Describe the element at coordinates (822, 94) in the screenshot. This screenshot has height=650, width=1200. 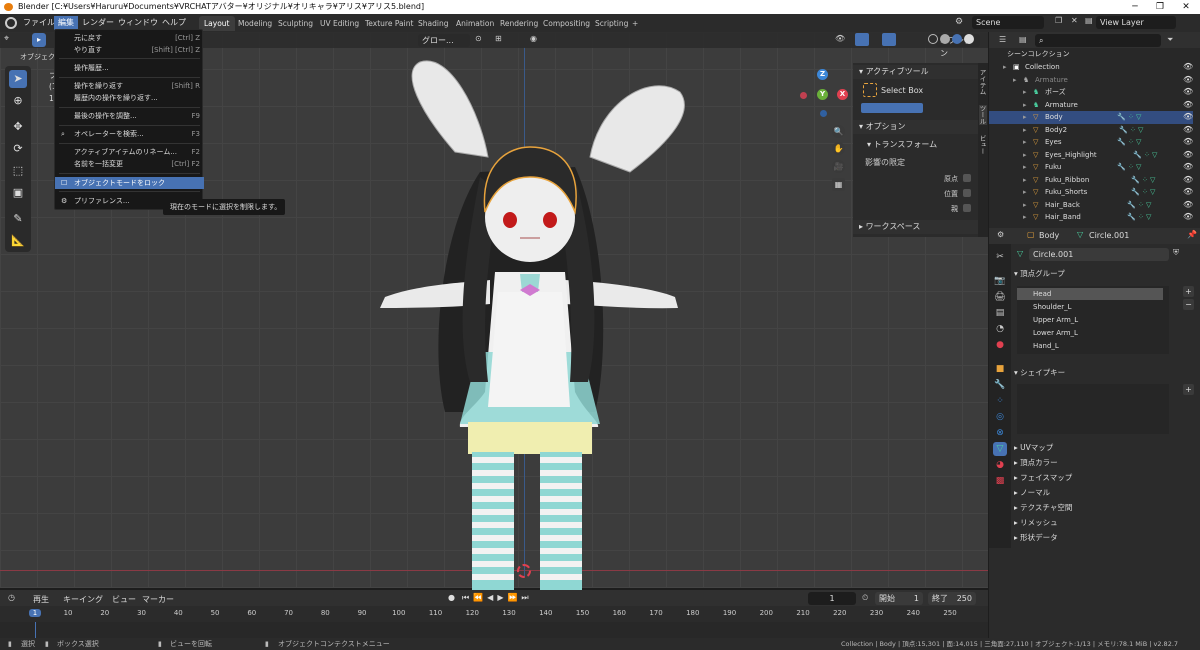
I see `gizmo-y-axis: Y` at that location.